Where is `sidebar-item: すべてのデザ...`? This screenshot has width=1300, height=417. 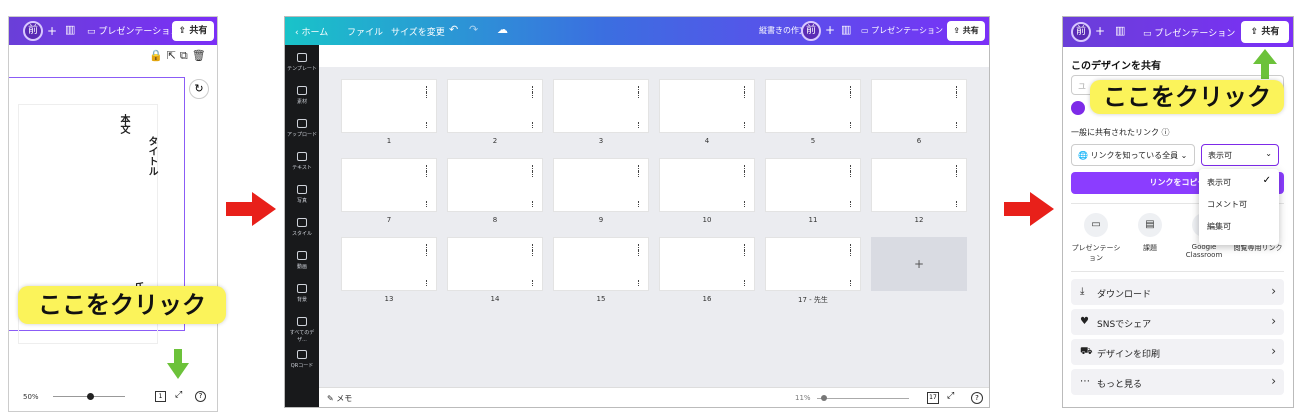
sidebar-item: すべてのデザ... is located at coordinates (302, 330).